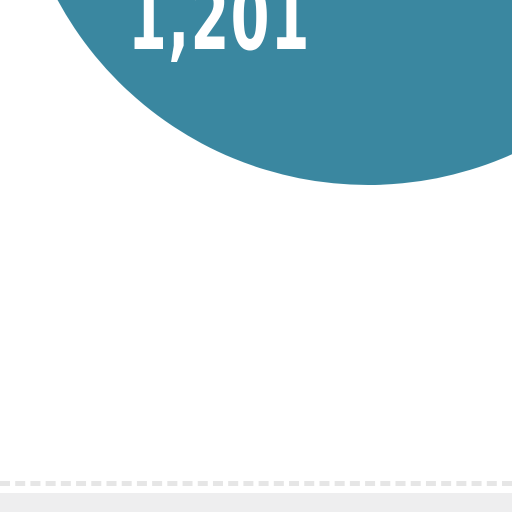 The image size is (512, 512). What do you see at coordinates (256, 502) in the screenshot?
I see `footer-bar` at bounding box center [256, 502].